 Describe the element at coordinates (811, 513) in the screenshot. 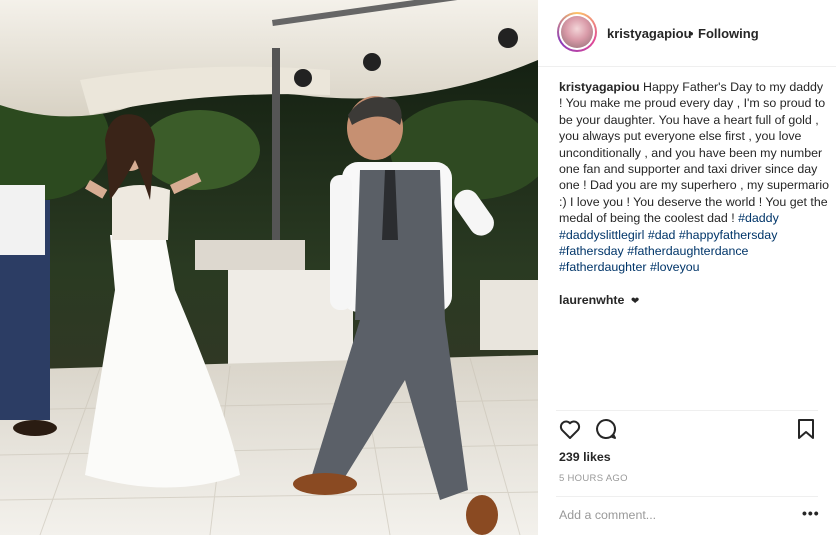

I see `more-options-icon: •••` at that location.